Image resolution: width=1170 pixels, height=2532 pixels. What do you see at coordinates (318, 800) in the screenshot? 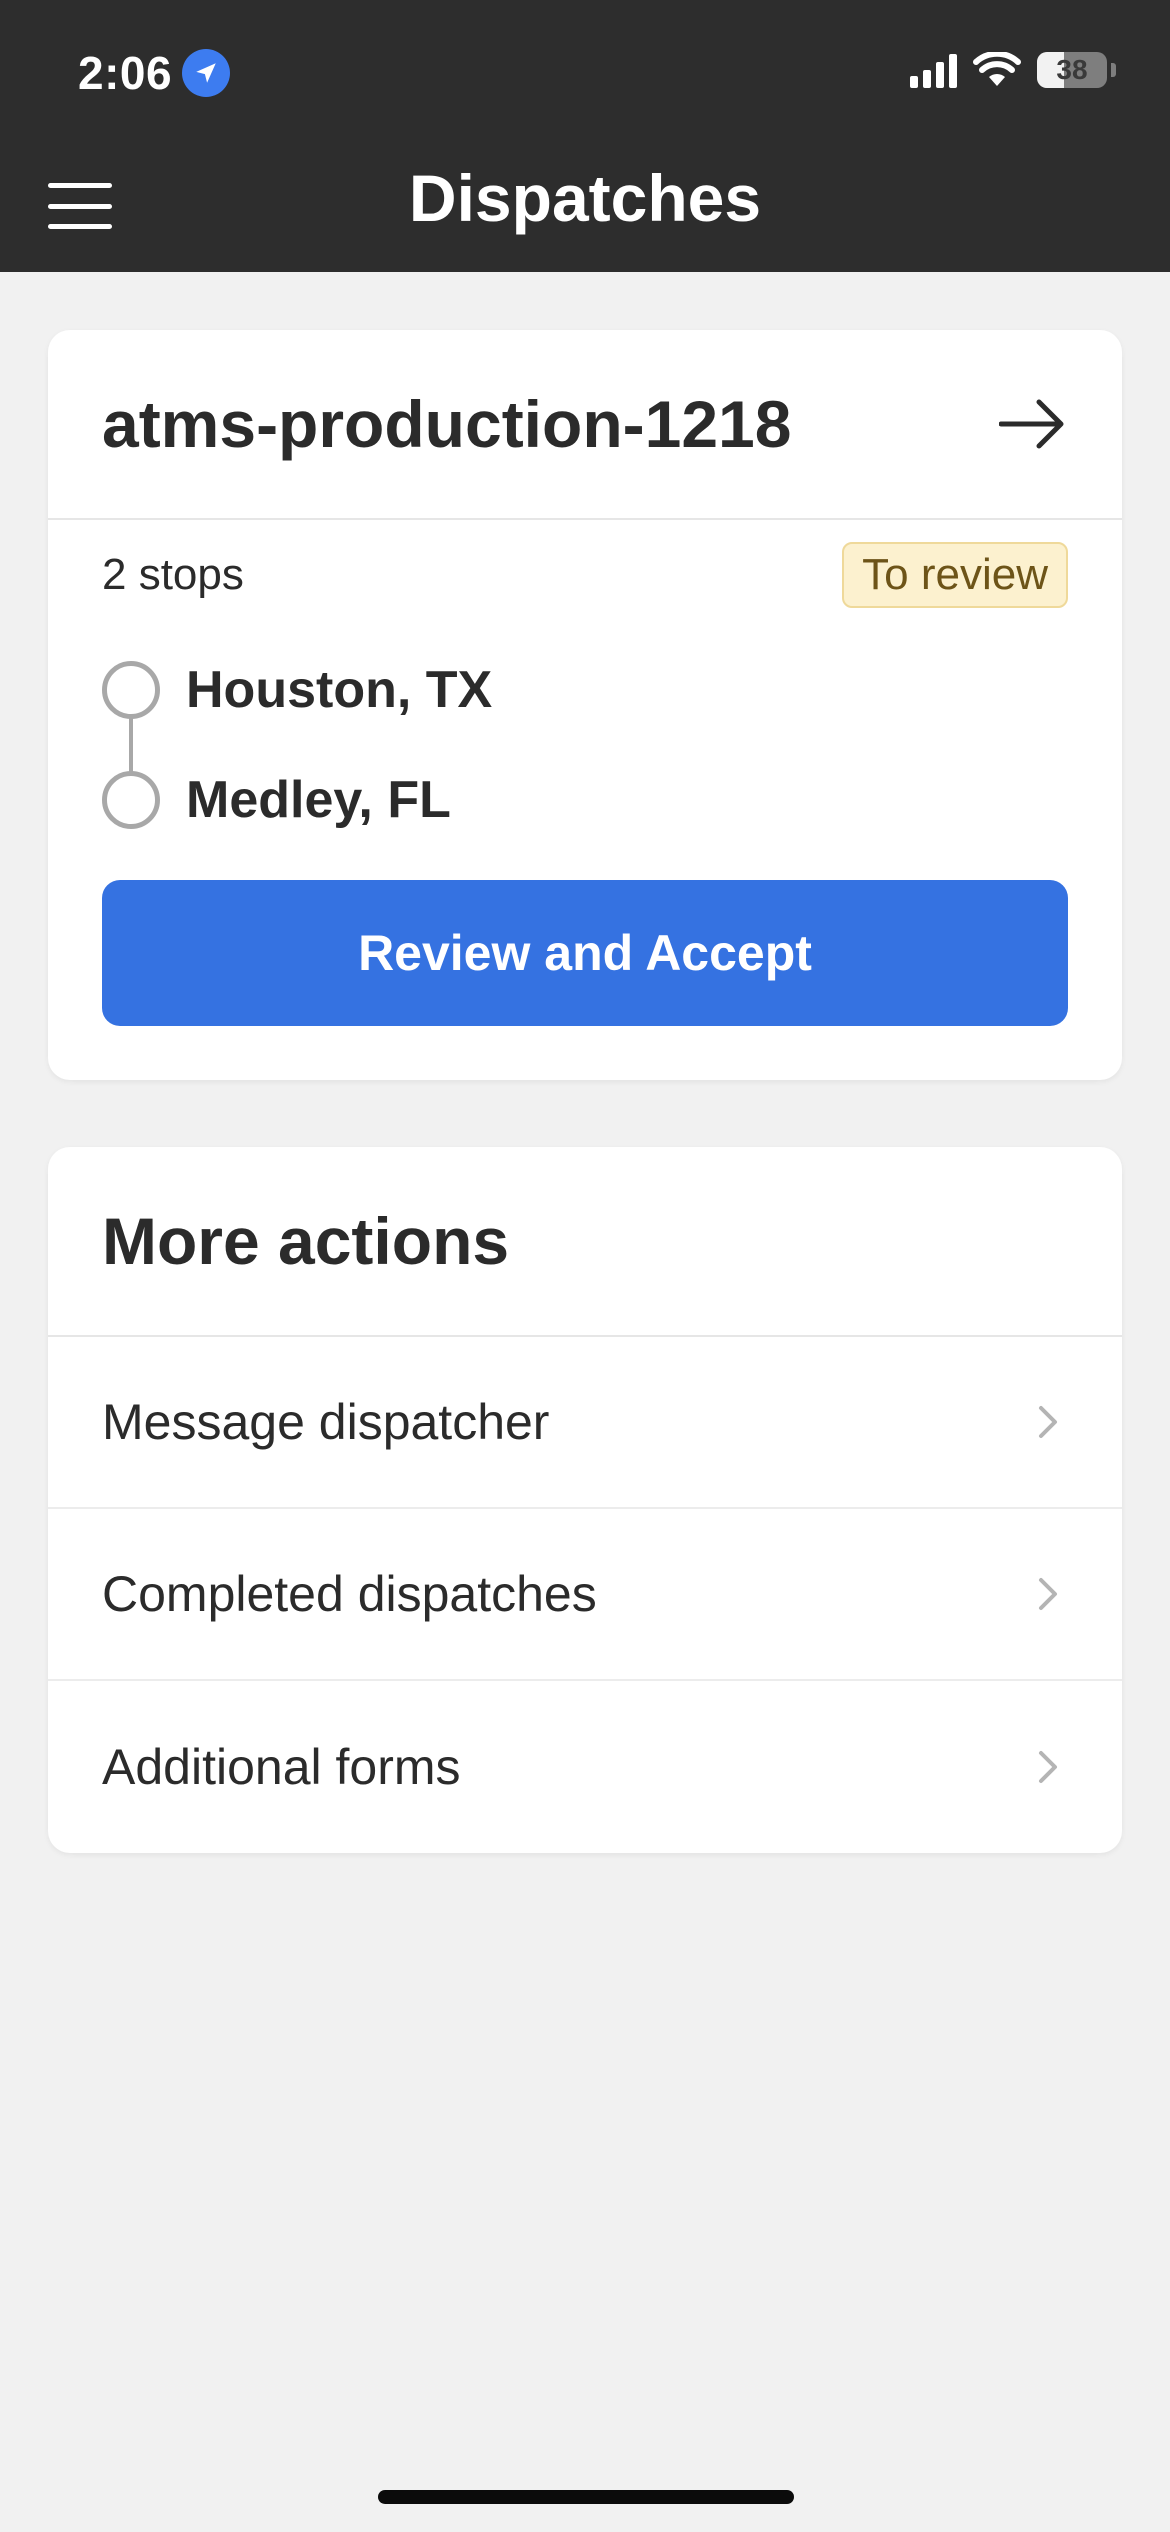
I see `stop-label: Medley, FL` at bounding box center [318, 800].